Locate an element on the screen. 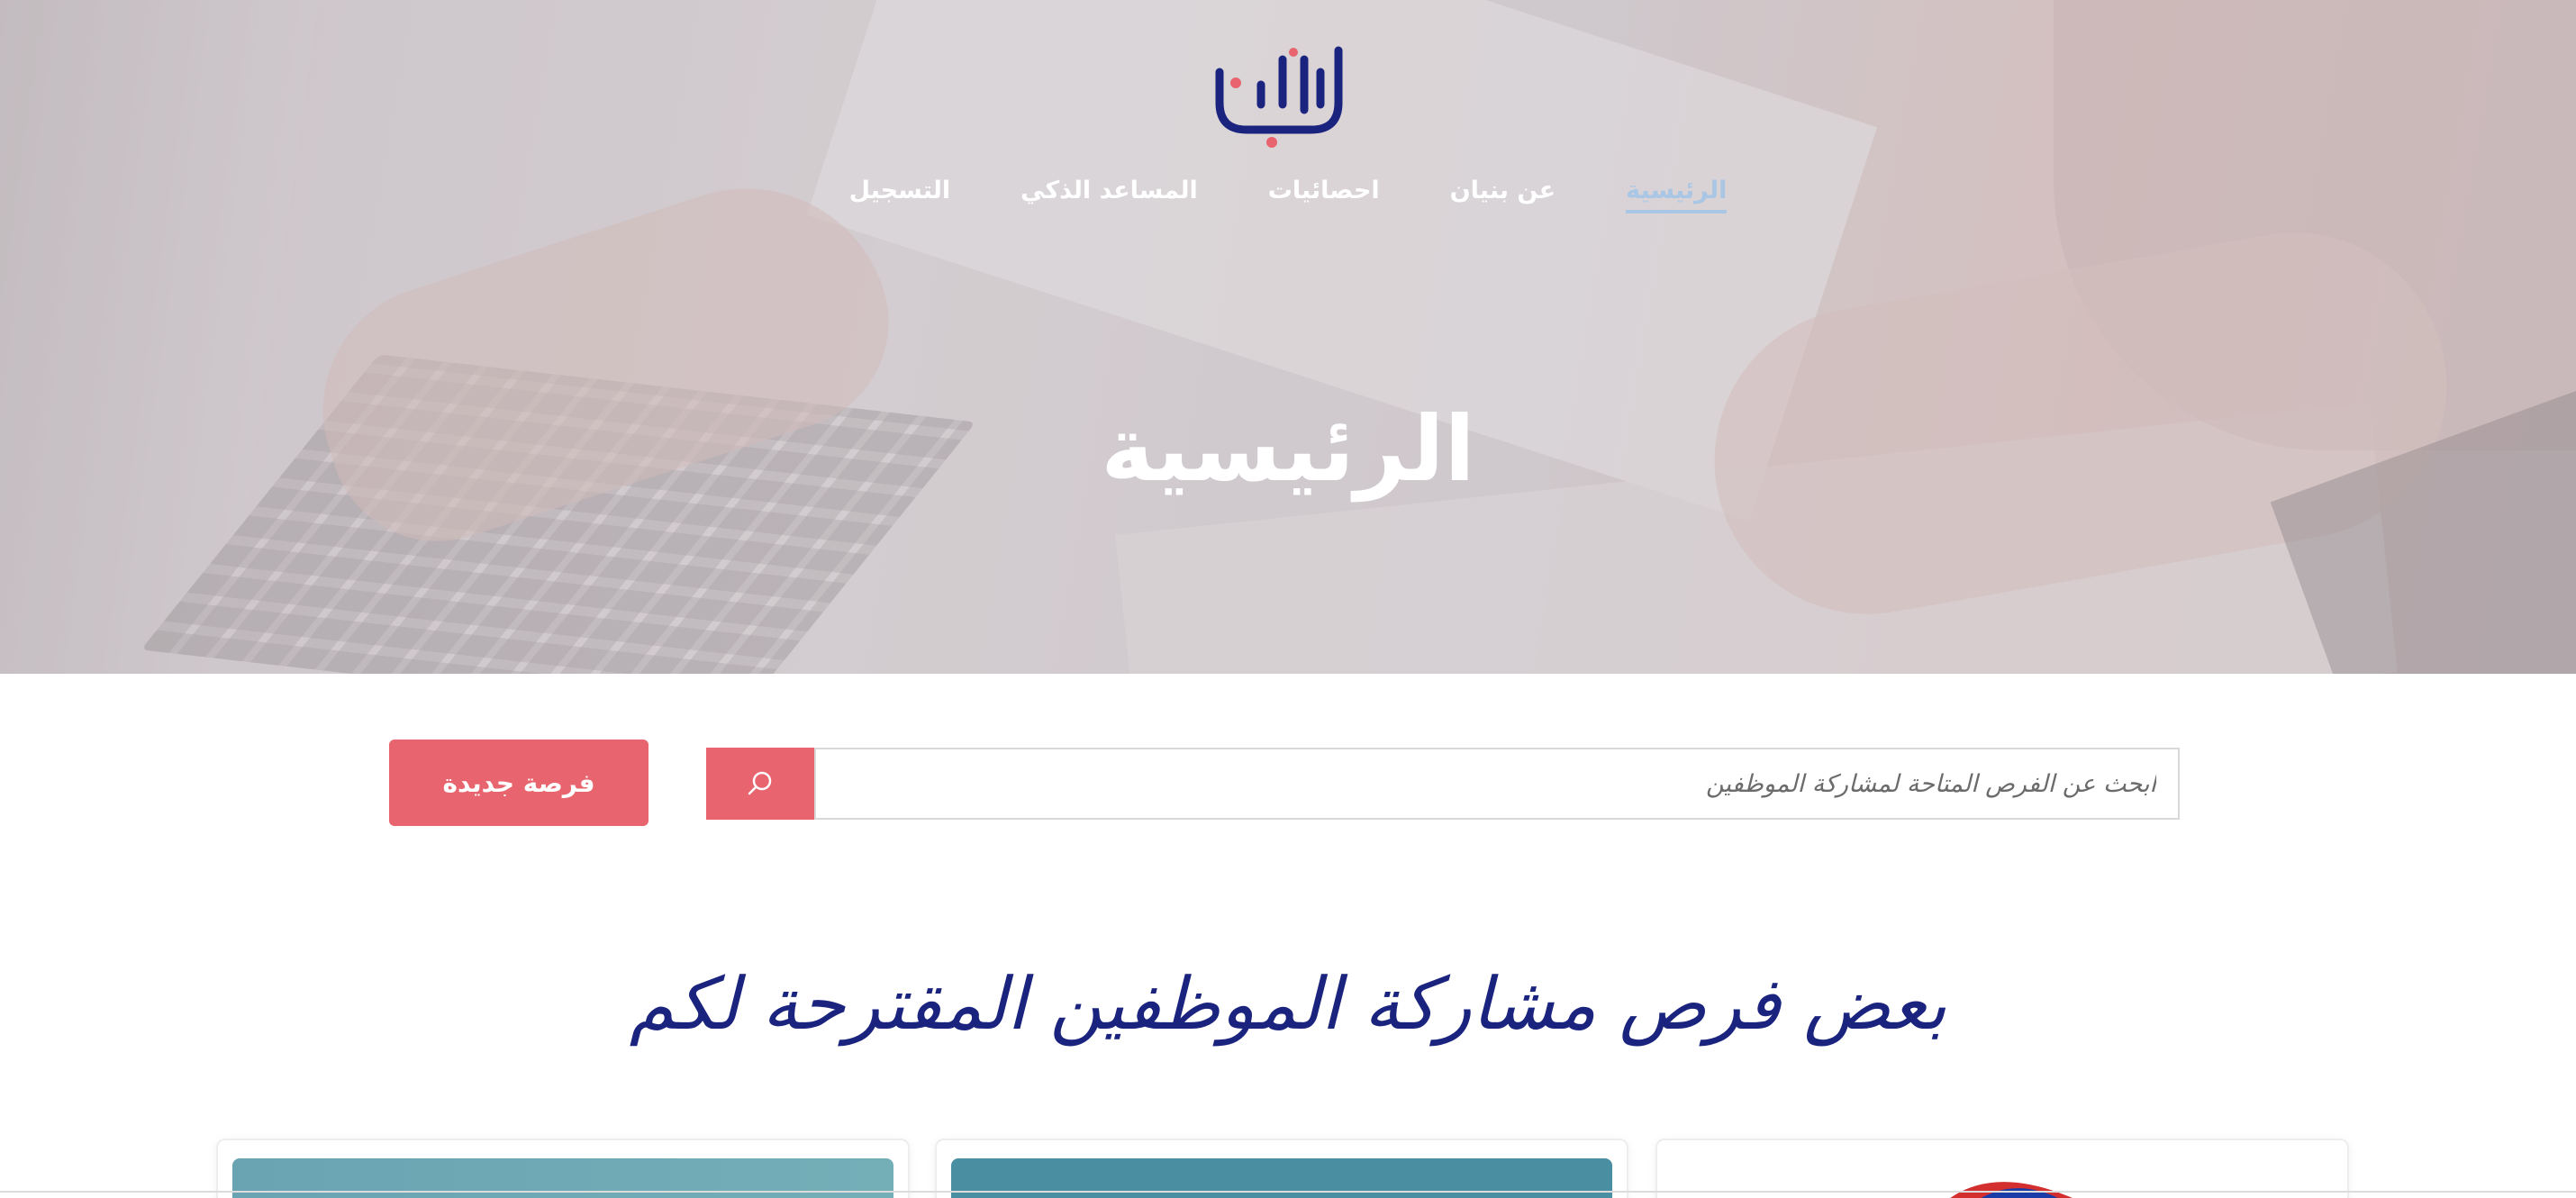  search-button is located at coordinates (760, 784).